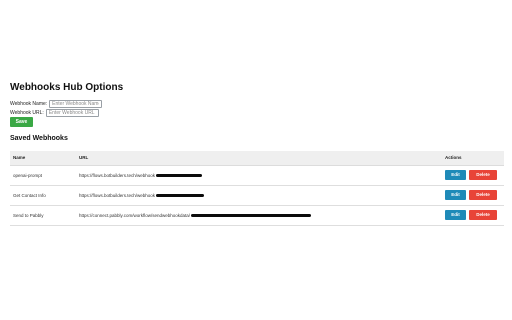 The height and width of the screenshot is (320, 512). What do you see at coordinates (67, 87) in the screenshot?
I see `page-title: Webhooks Hub Options` at bounding box center [67, 87].